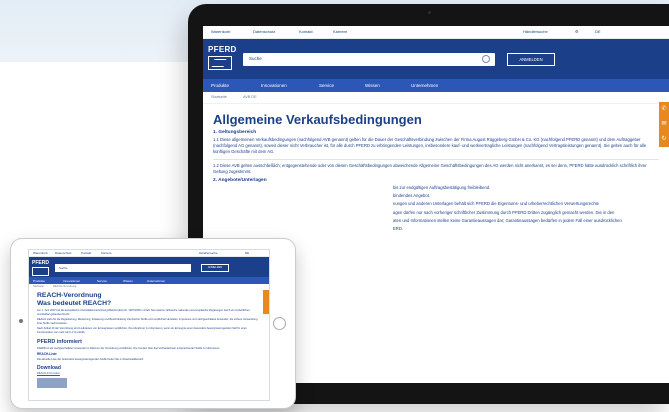  Describe the element at coordinates (412, 196) in the screenshot. I see `paragraph-2-2: bindendes Angebot.` at that location.